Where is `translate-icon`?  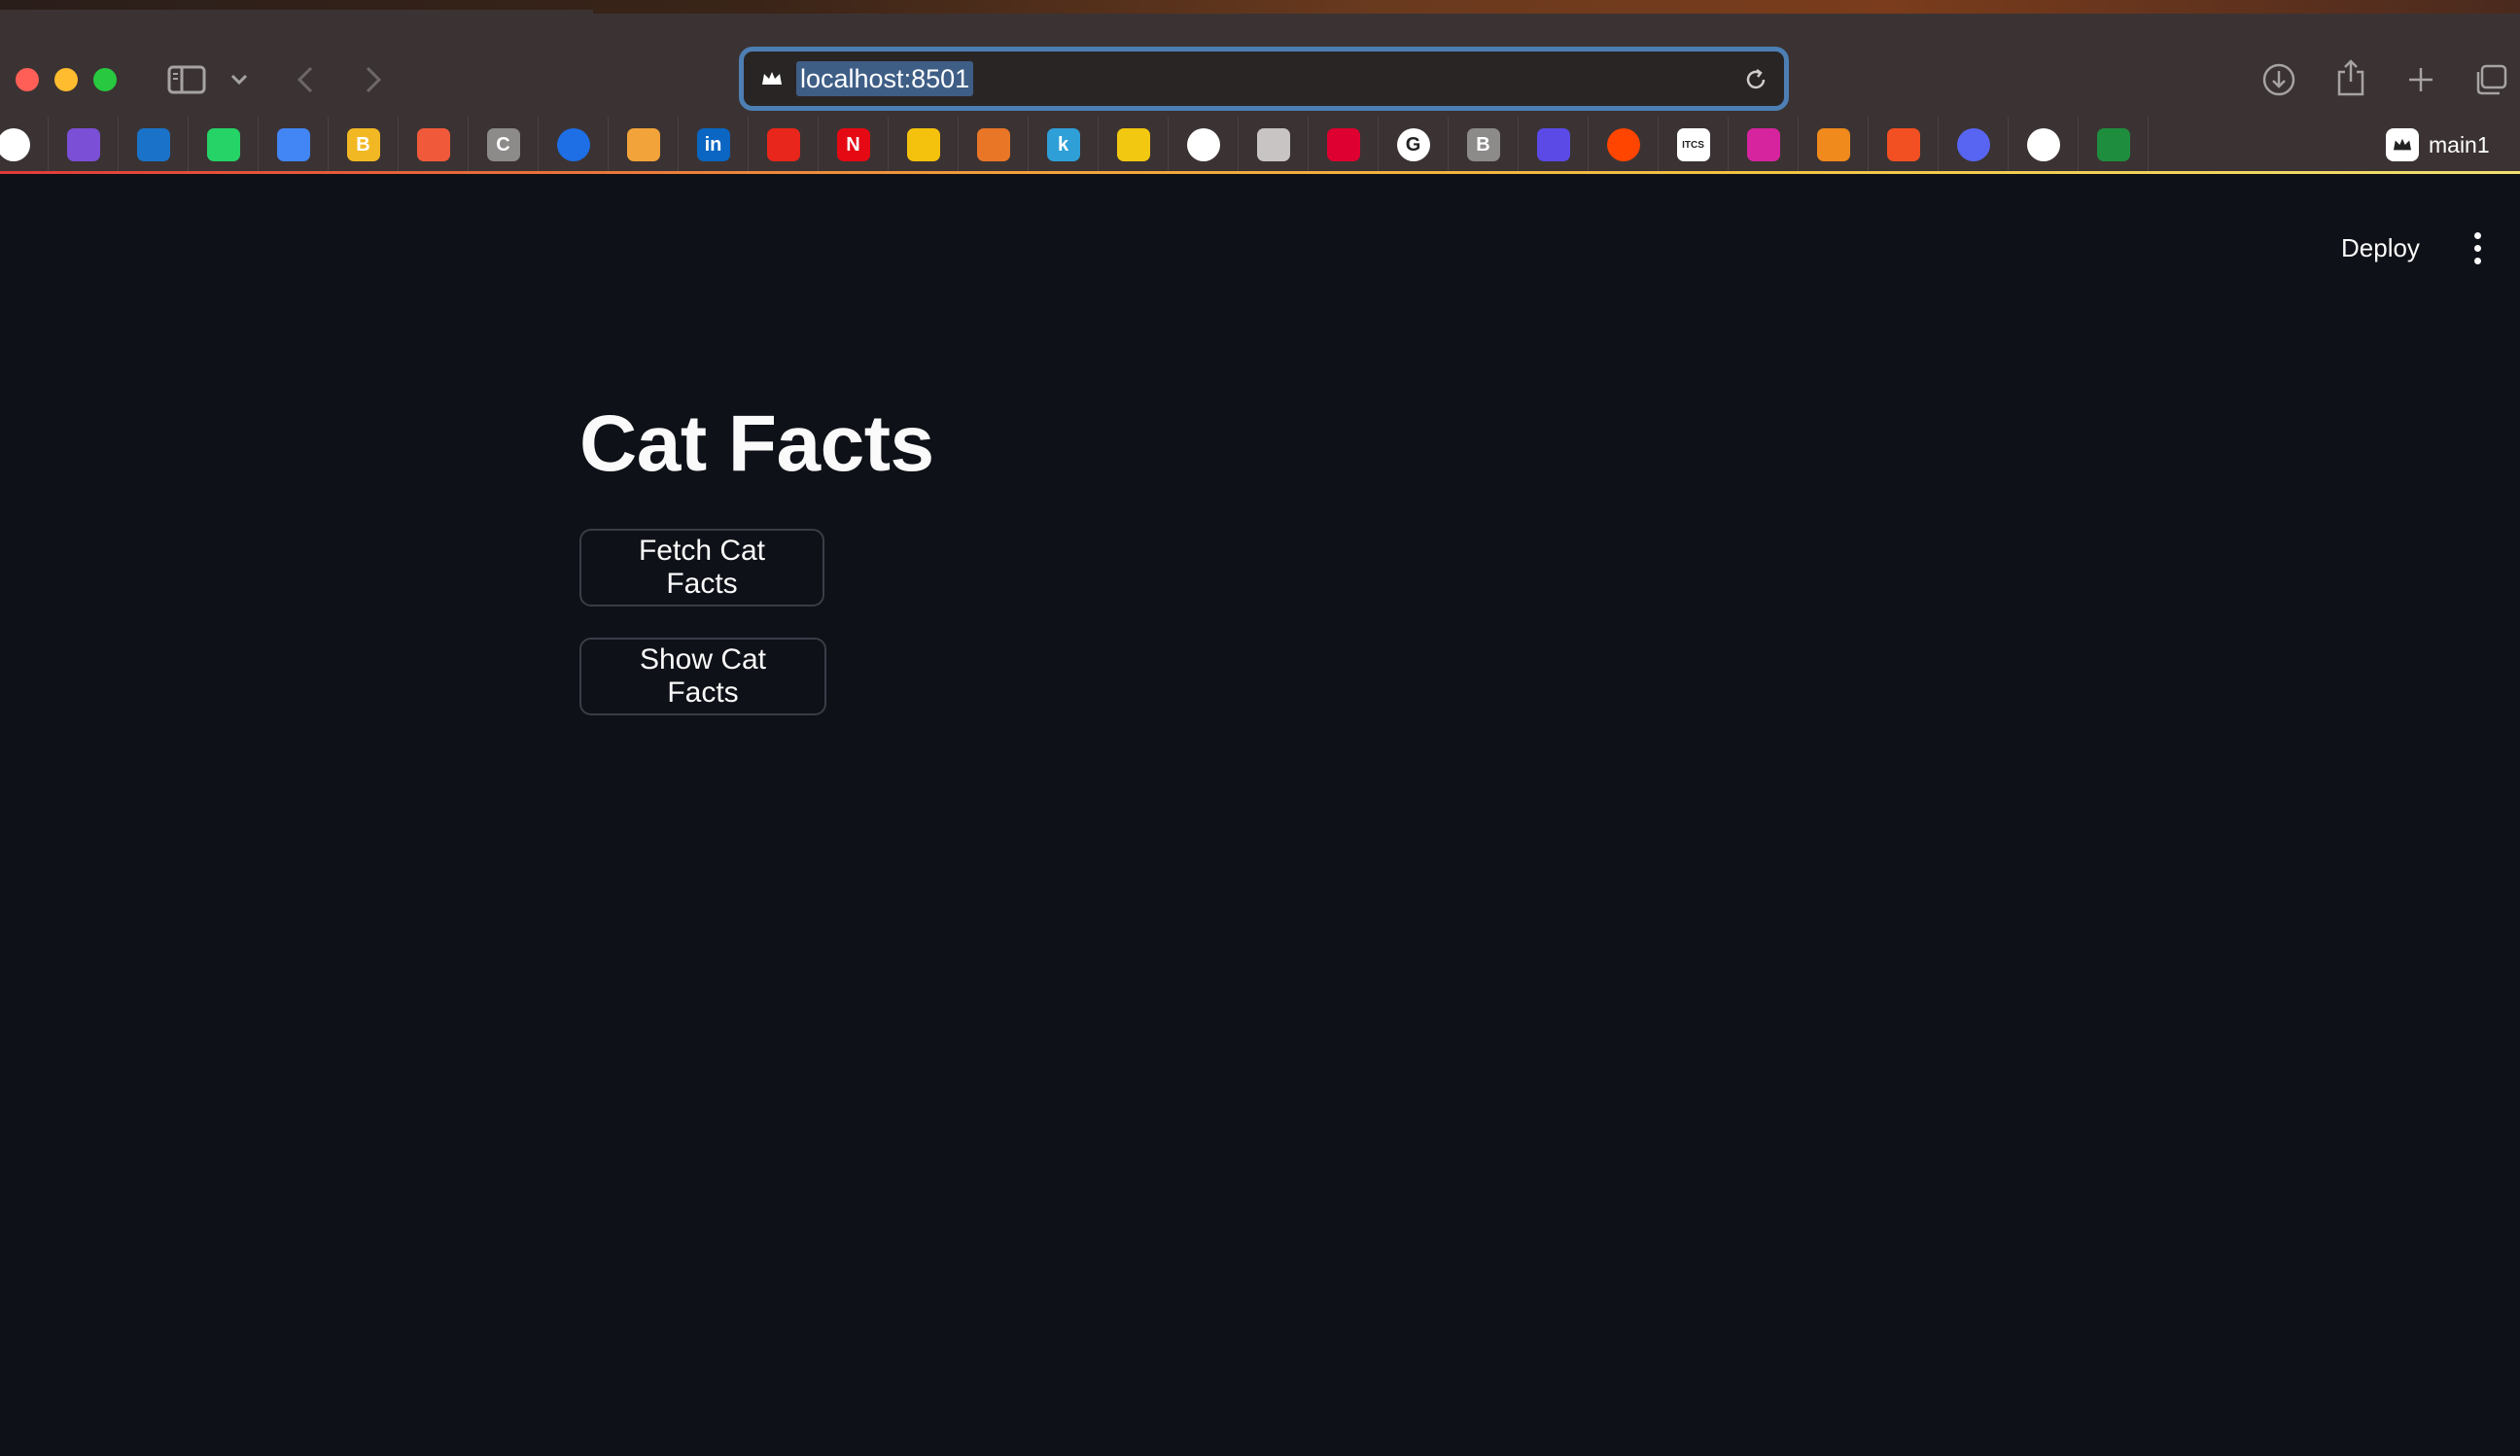 translate-icon is located at coordinates (293, 144).